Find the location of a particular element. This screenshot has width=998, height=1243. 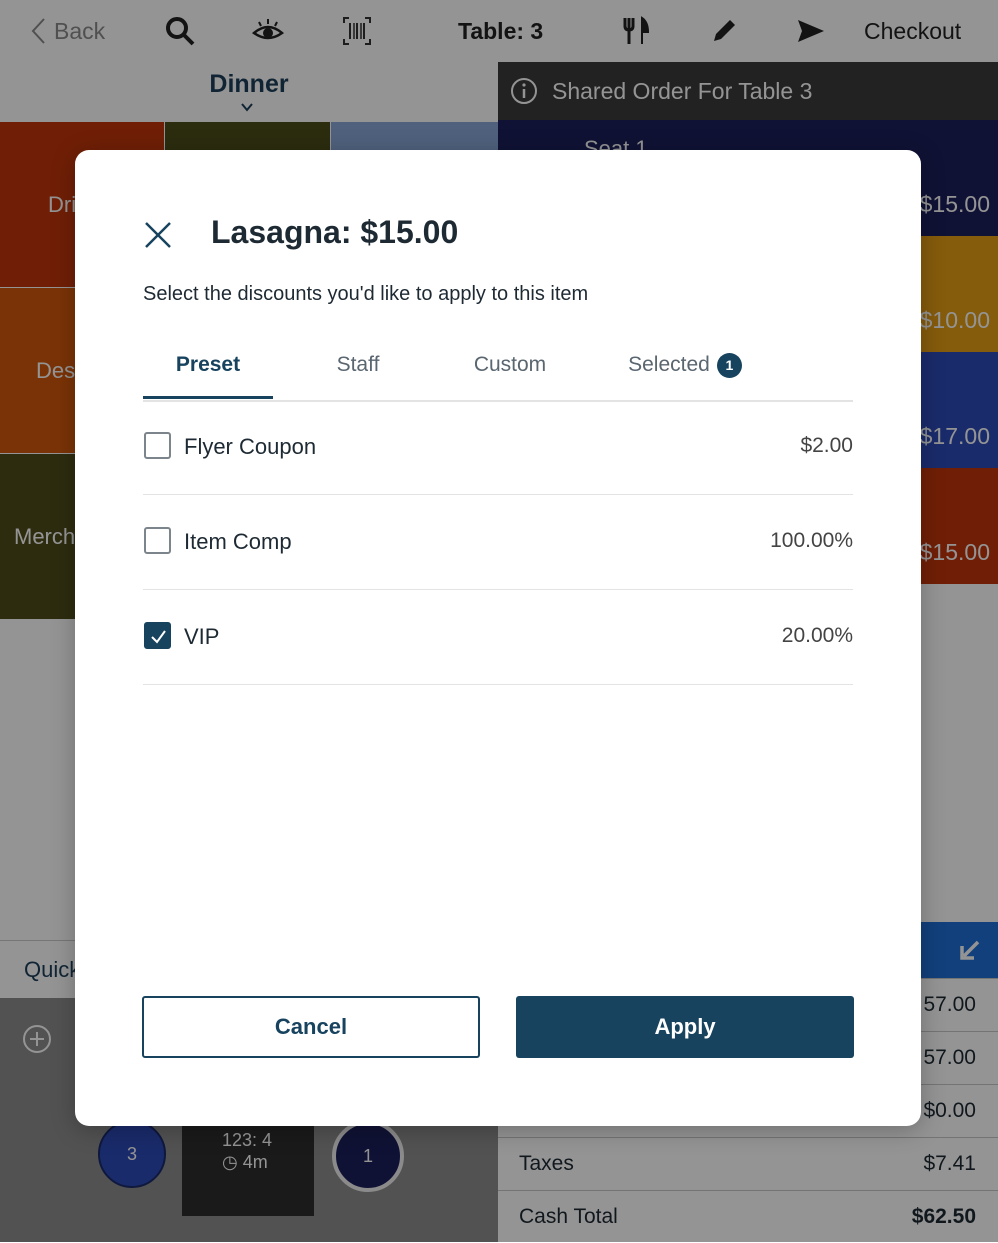

tab-label: Selected is located at coordinates (669, 364).